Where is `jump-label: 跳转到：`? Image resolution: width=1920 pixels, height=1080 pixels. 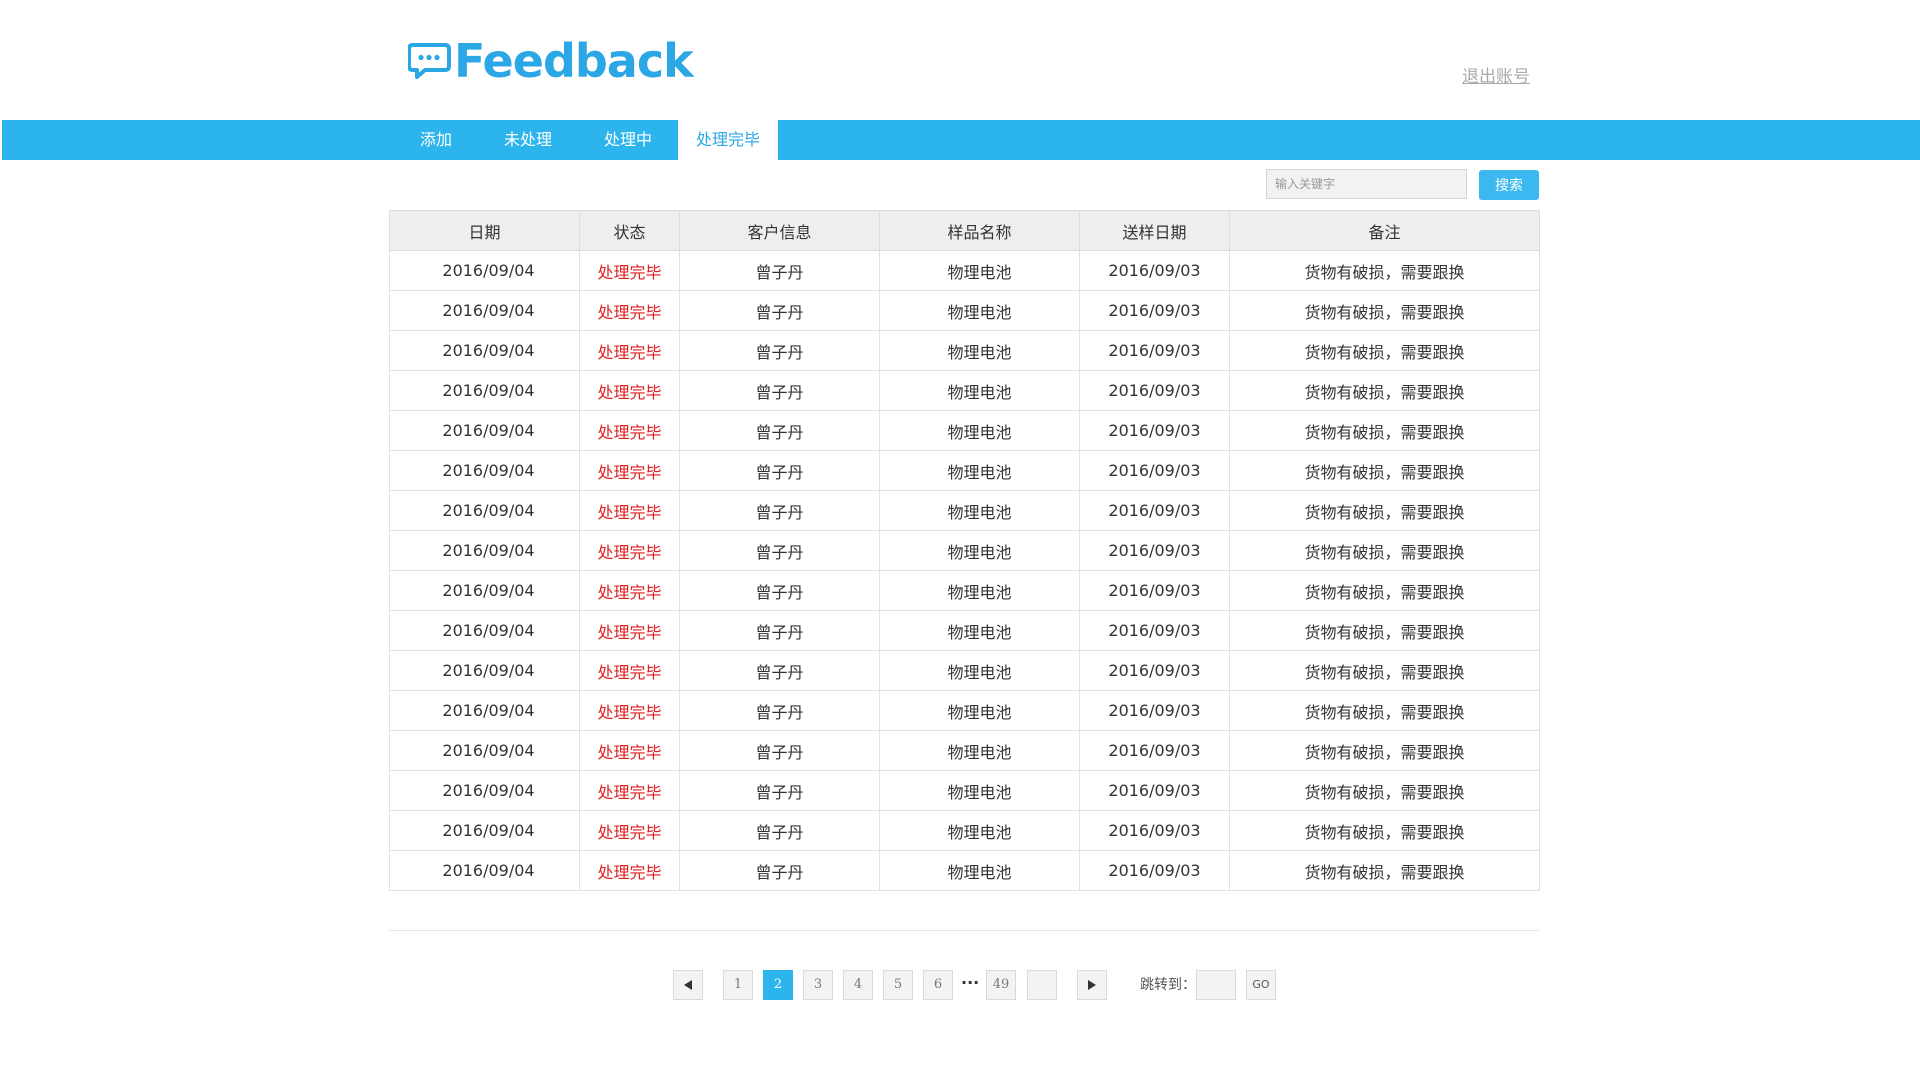 jump-label: 跳转到： is located at coordinates (1168, 985).